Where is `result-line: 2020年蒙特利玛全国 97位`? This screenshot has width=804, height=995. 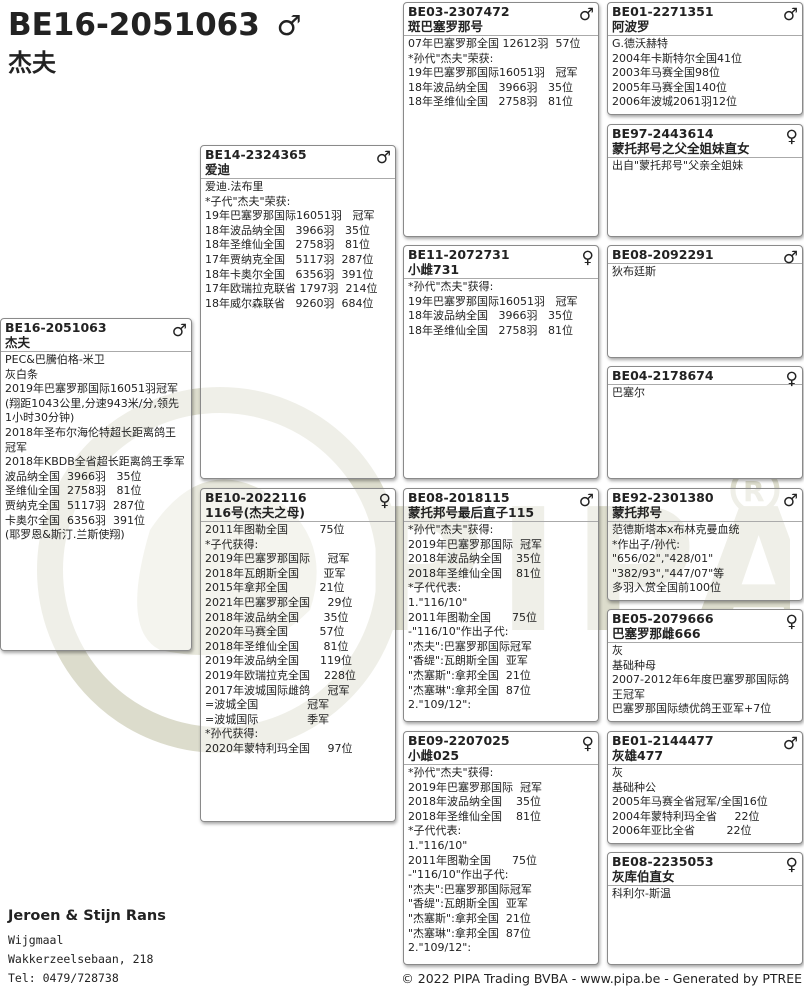
result-line: 2020年蒙特利玛全国 97位 is located at coordinates (279, 748).